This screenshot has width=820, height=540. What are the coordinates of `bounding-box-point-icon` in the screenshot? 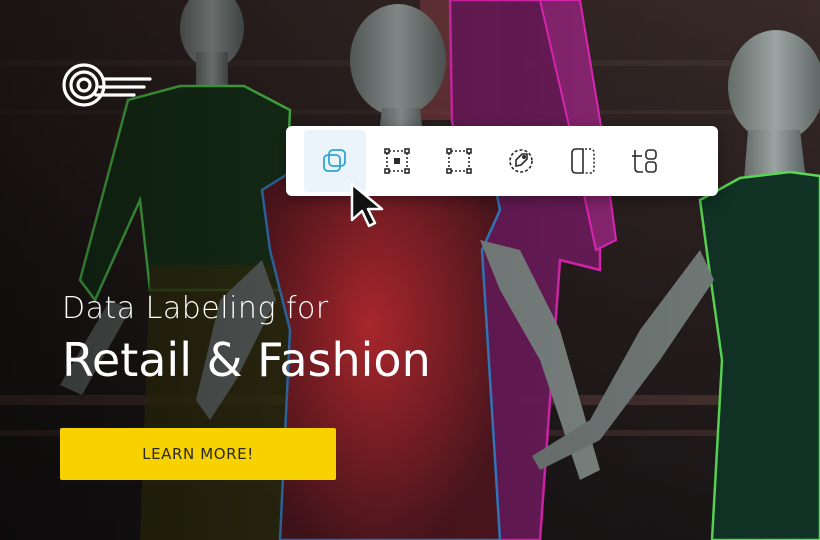 It's located at (397, 161).